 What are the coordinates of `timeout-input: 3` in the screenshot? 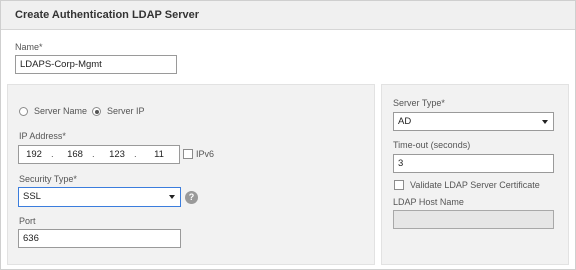 It's located at (473, 163).